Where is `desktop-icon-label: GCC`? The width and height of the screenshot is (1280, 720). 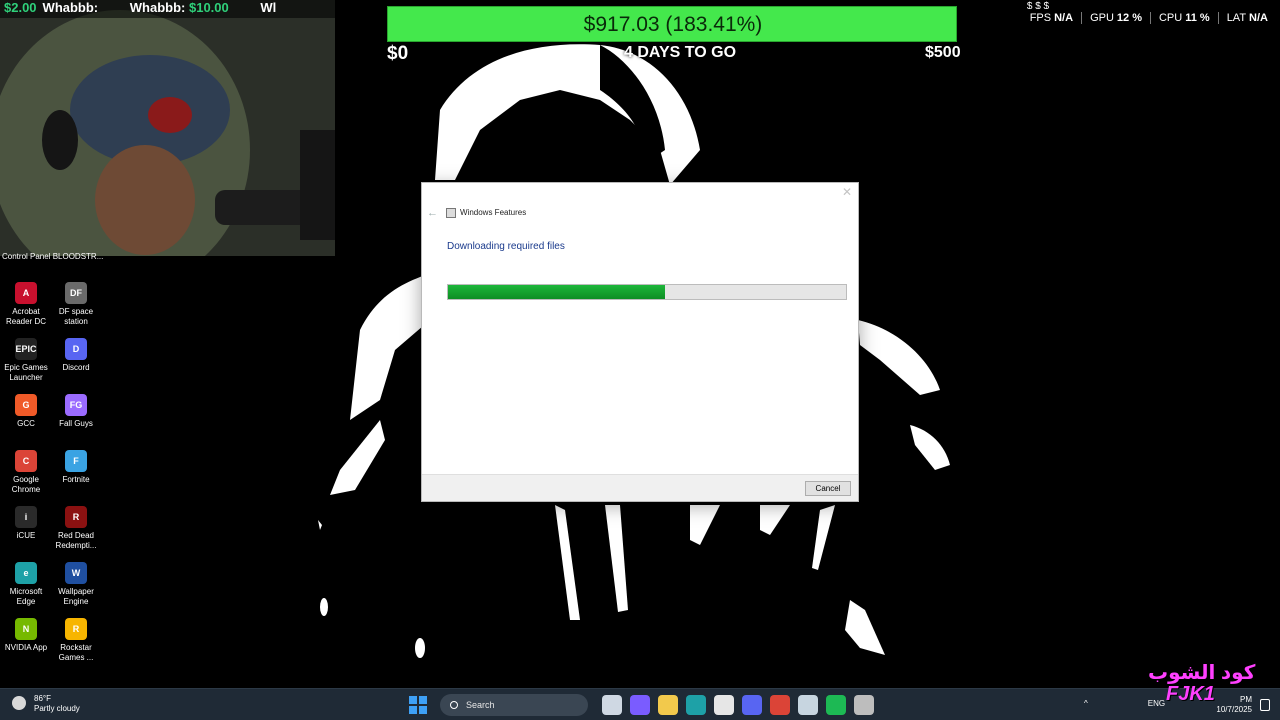 desktop-icon-label: GCC is located at coordinates (26, 423).